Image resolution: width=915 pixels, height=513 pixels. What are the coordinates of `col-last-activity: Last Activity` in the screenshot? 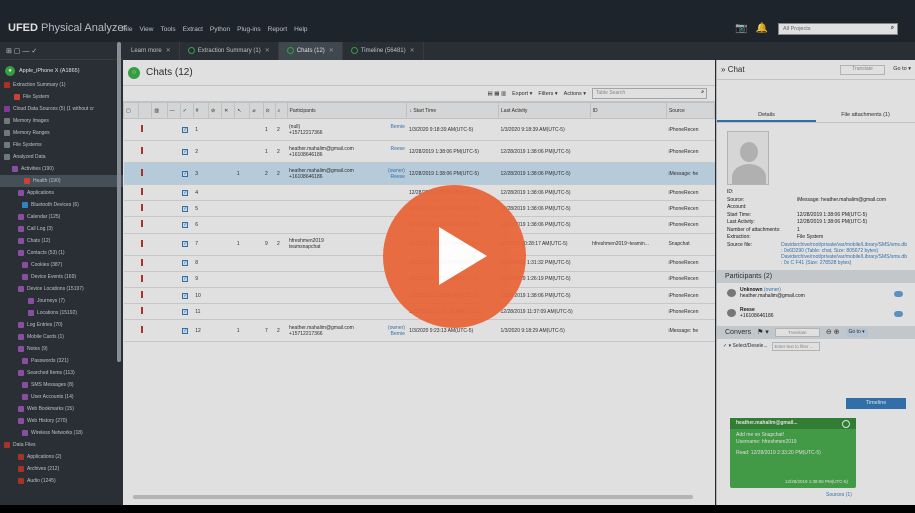 It's located at (544, 110).